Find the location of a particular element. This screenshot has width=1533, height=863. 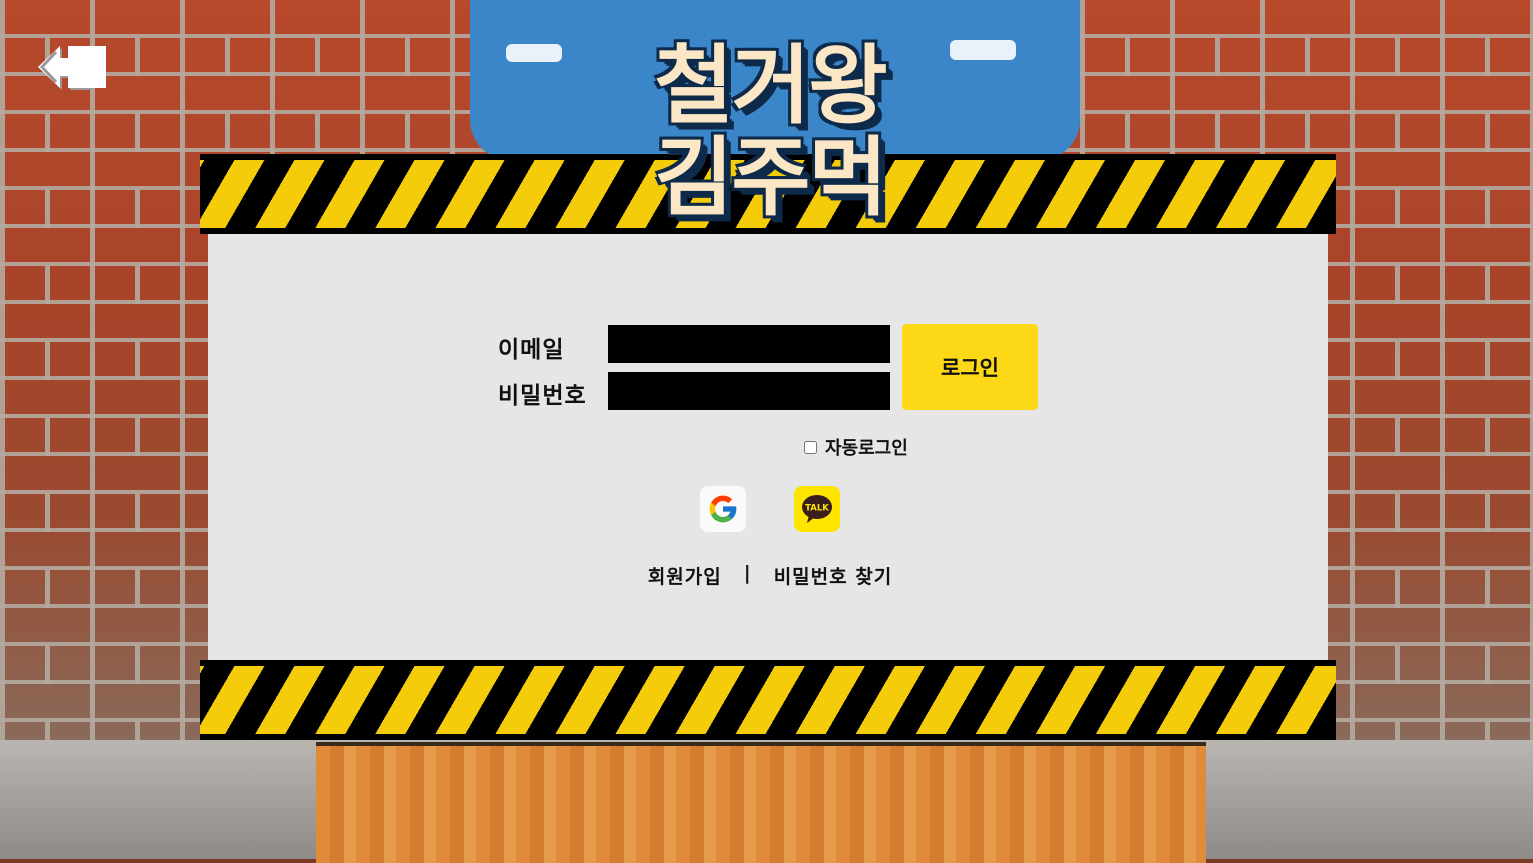

signup-link: 회원가입 is located at coordinates (685, 575).